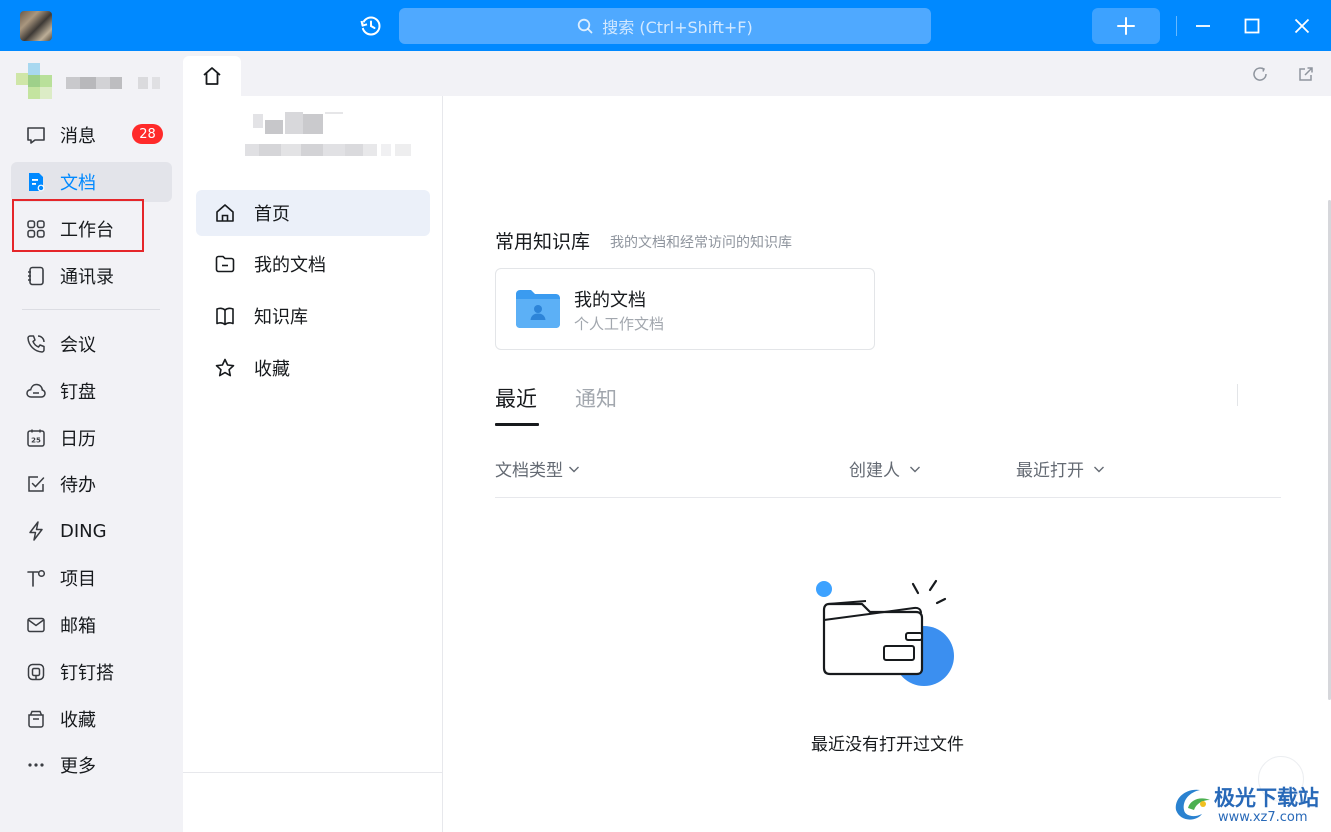 This screenshot has height=832, width=1331. I want to click on filter-recent-open: 最近打开, so click(1061, 468).